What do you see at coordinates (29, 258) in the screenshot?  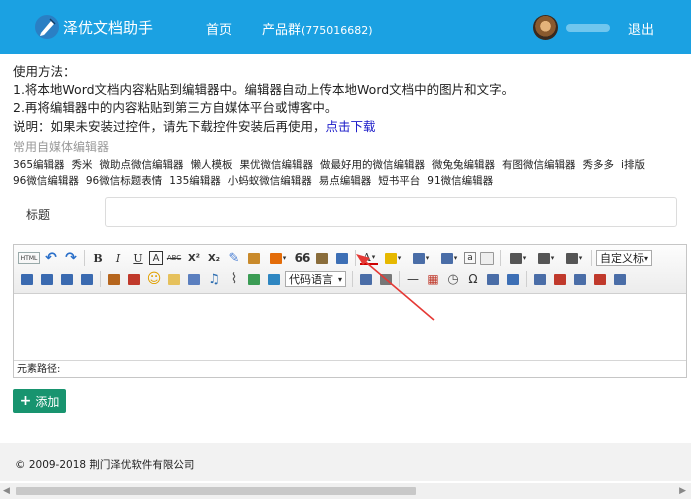 I see `html-icon: HTML` at bounding box center [29, 258].